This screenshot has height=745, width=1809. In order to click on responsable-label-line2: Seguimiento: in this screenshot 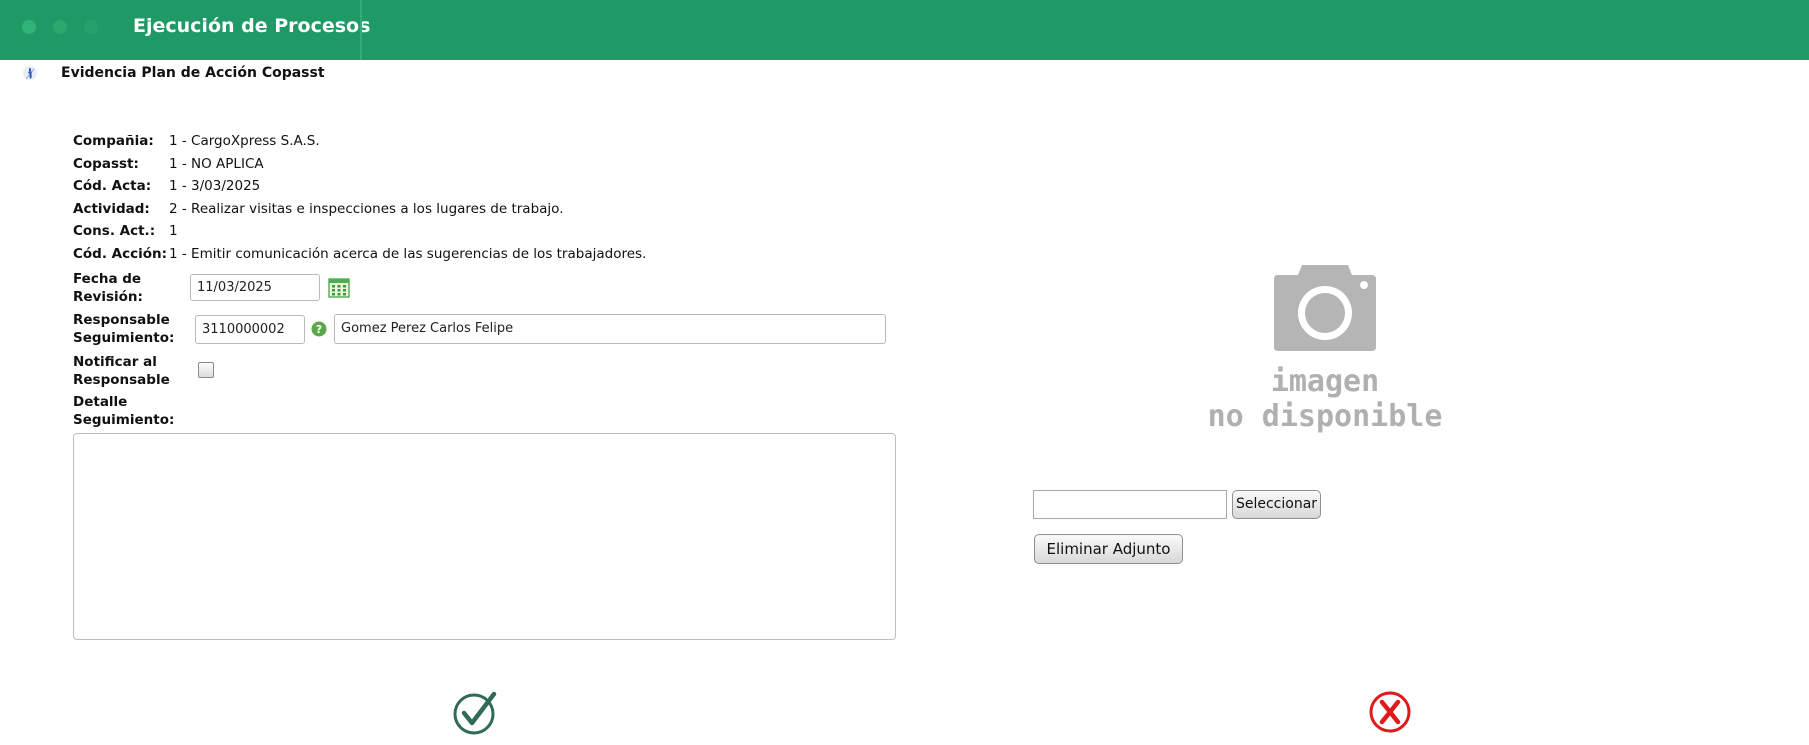, I will do `click(124, 338)`.